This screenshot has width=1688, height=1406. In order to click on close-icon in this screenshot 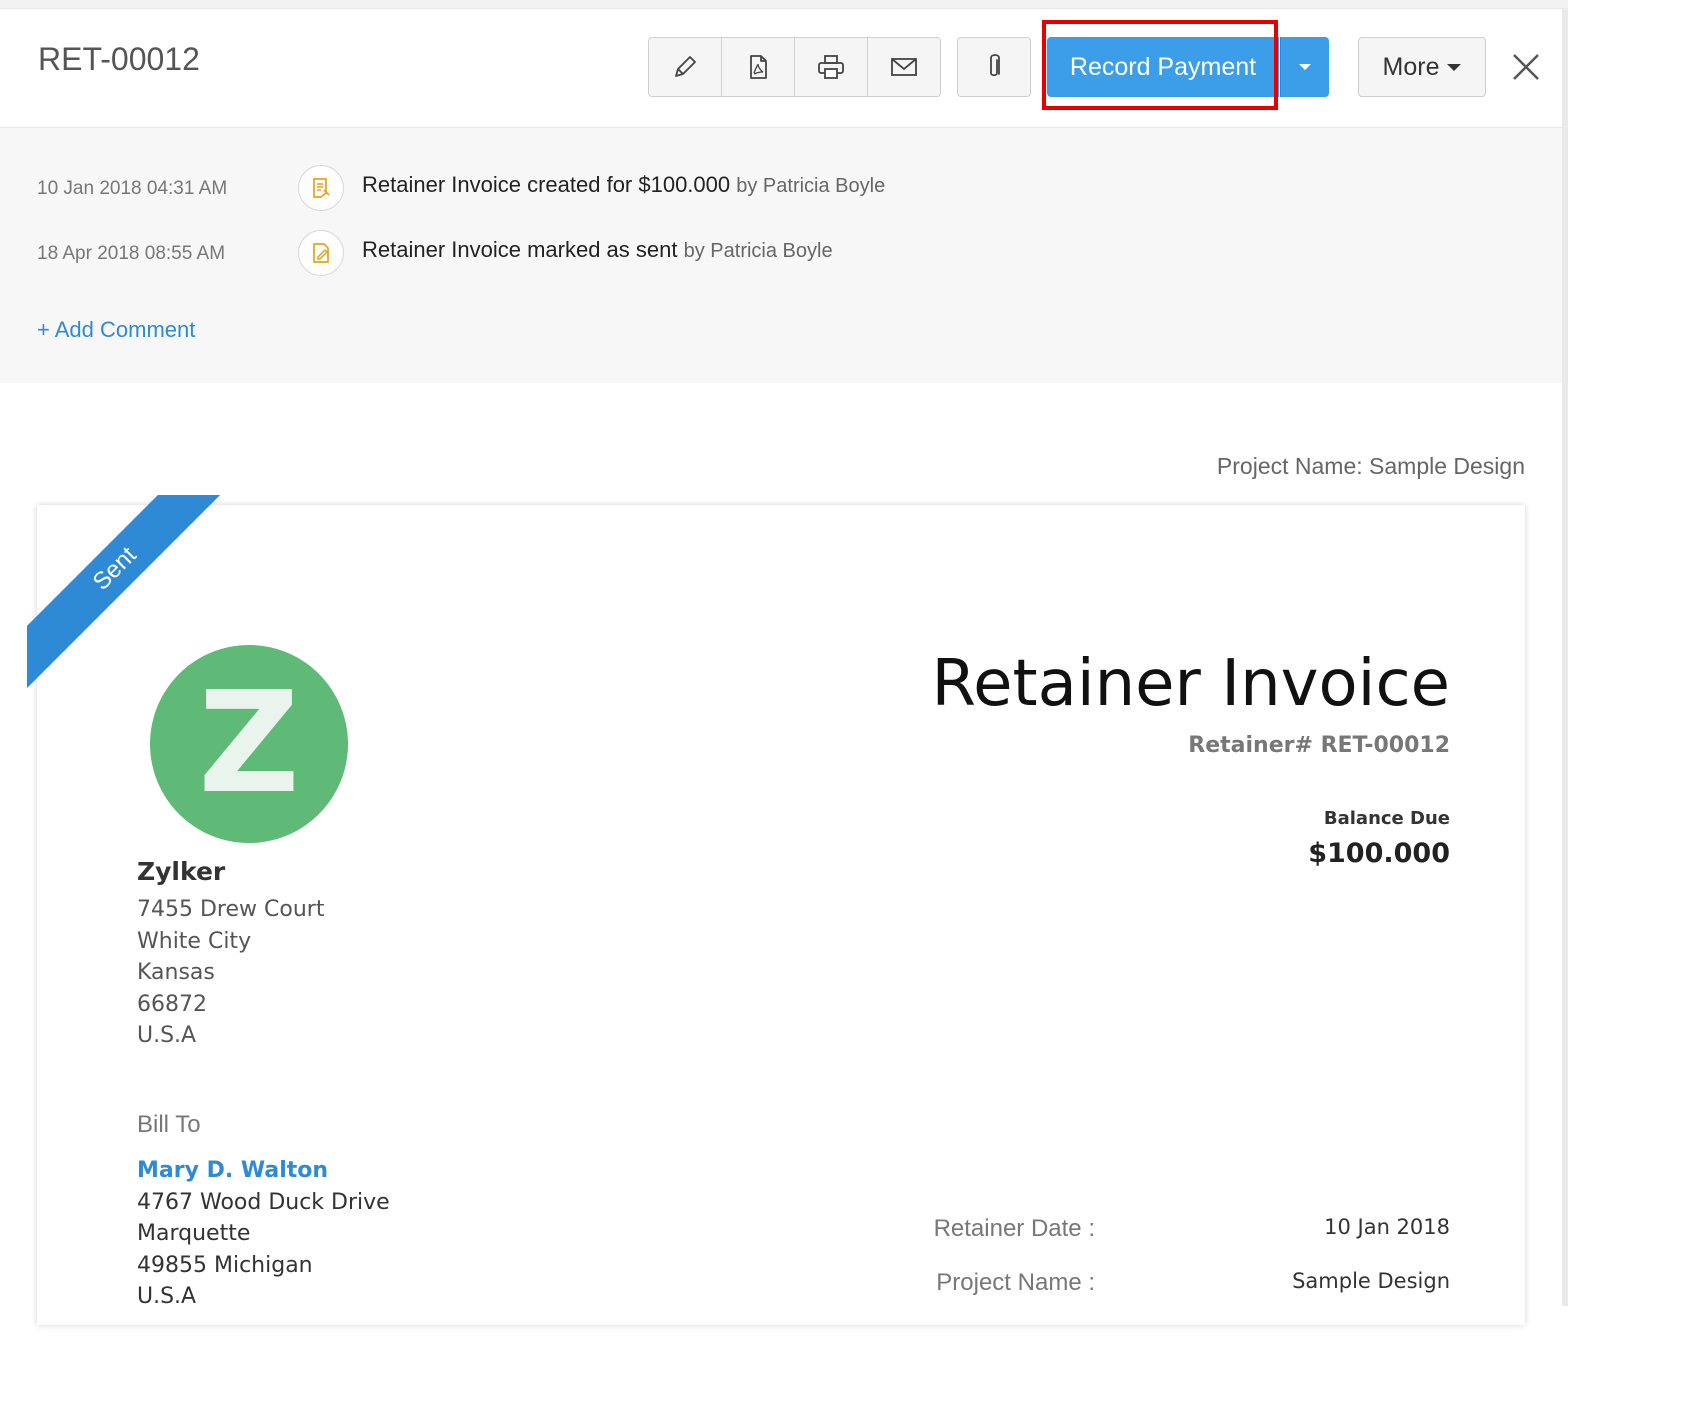, I will do `click(1526, 67)`.